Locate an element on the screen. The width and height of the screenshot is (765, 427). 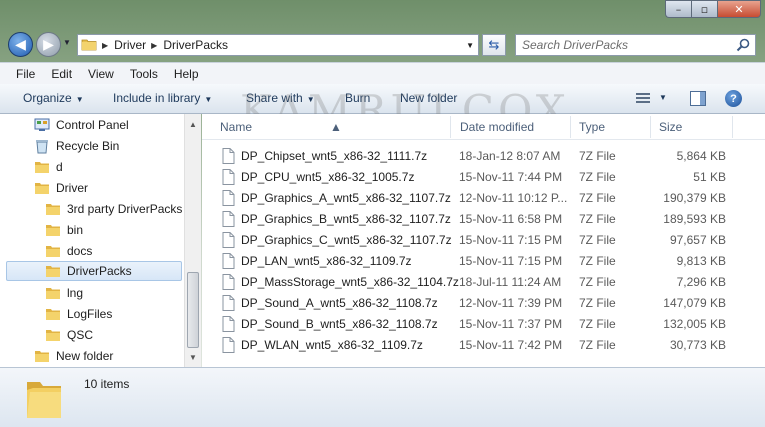
address-bar: ▶ Driver ▶ DriverPacks ▼ is located at coordinates (278, 45).